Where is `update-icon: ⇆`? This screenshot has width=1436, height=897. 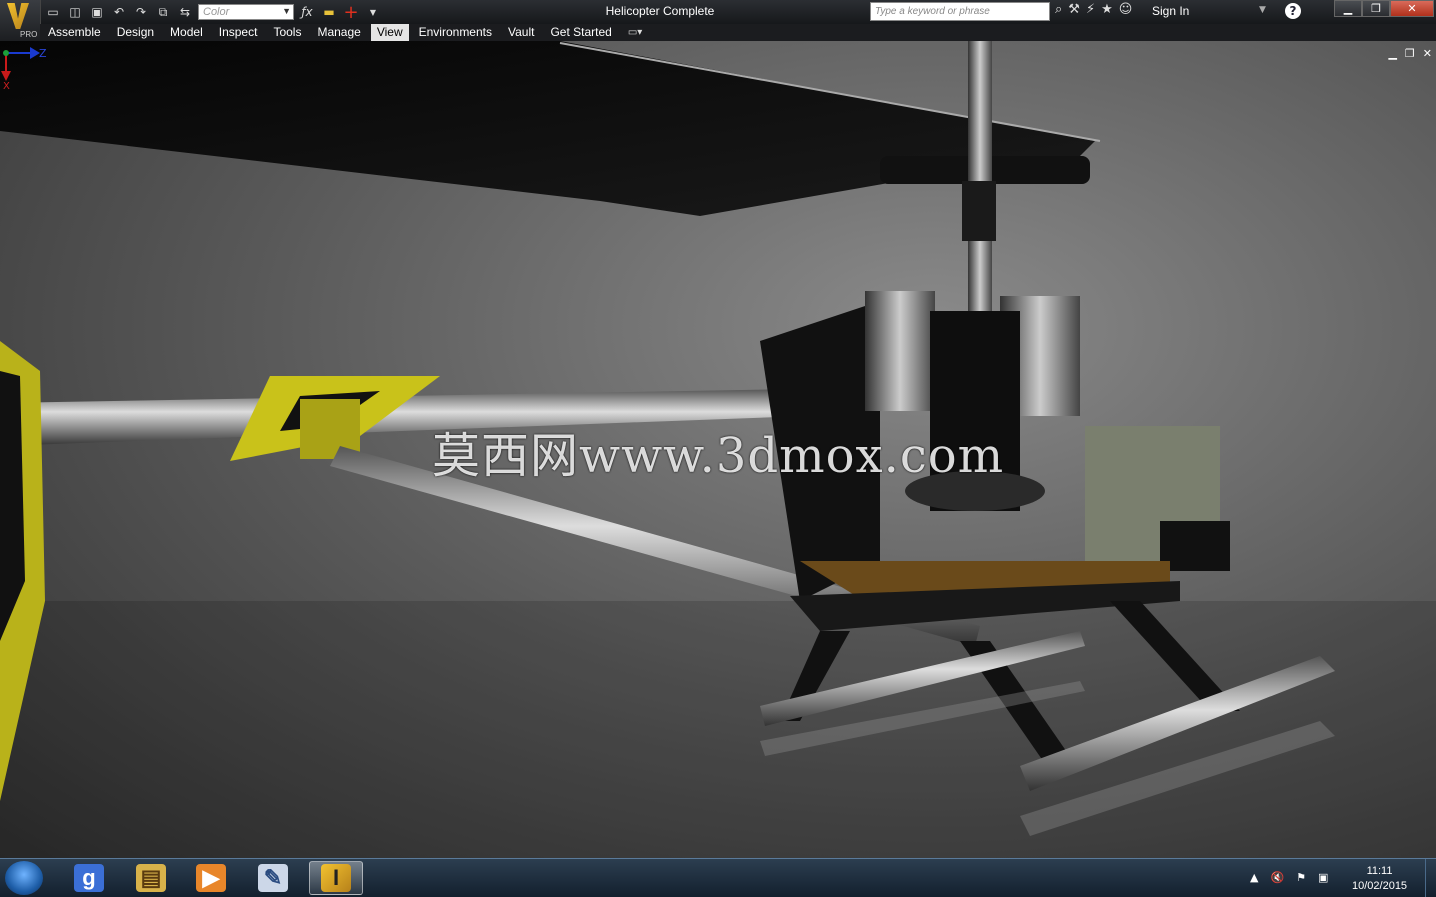
update-icon: ⇆ is located at coordinates (185, 12).